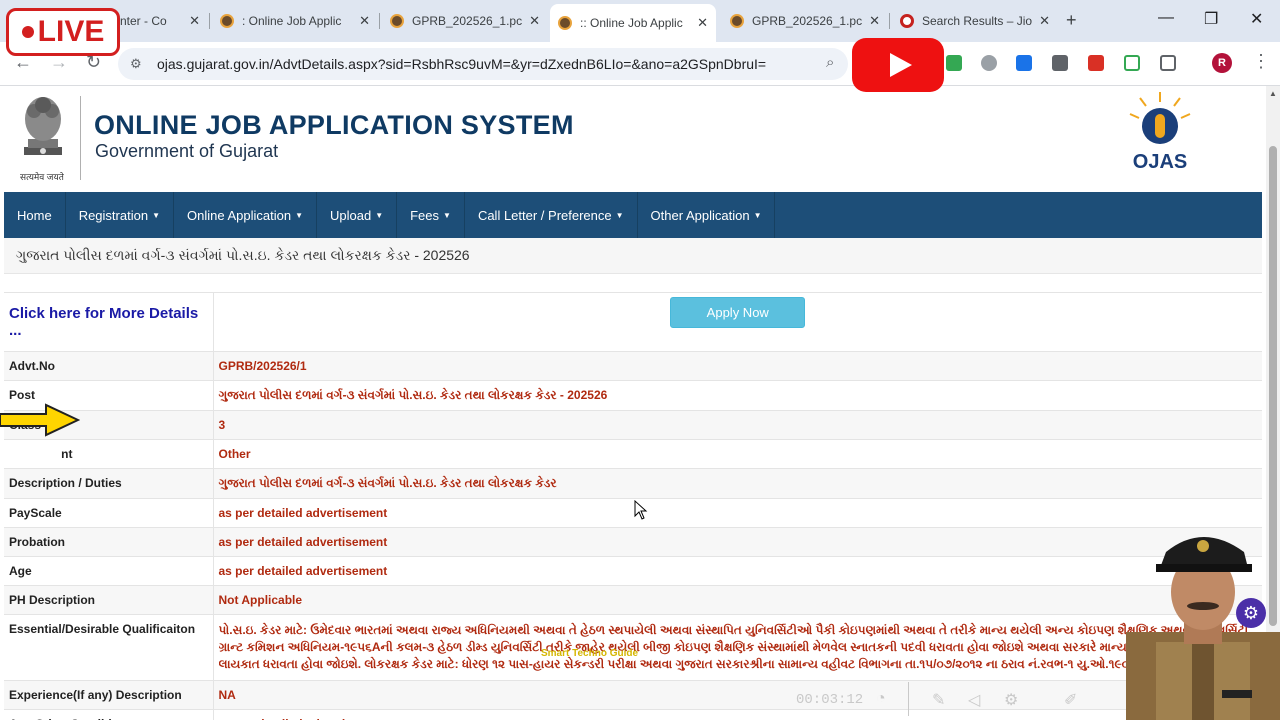  I want to click on ojas-logo: OJAS, so click(1160, 132).